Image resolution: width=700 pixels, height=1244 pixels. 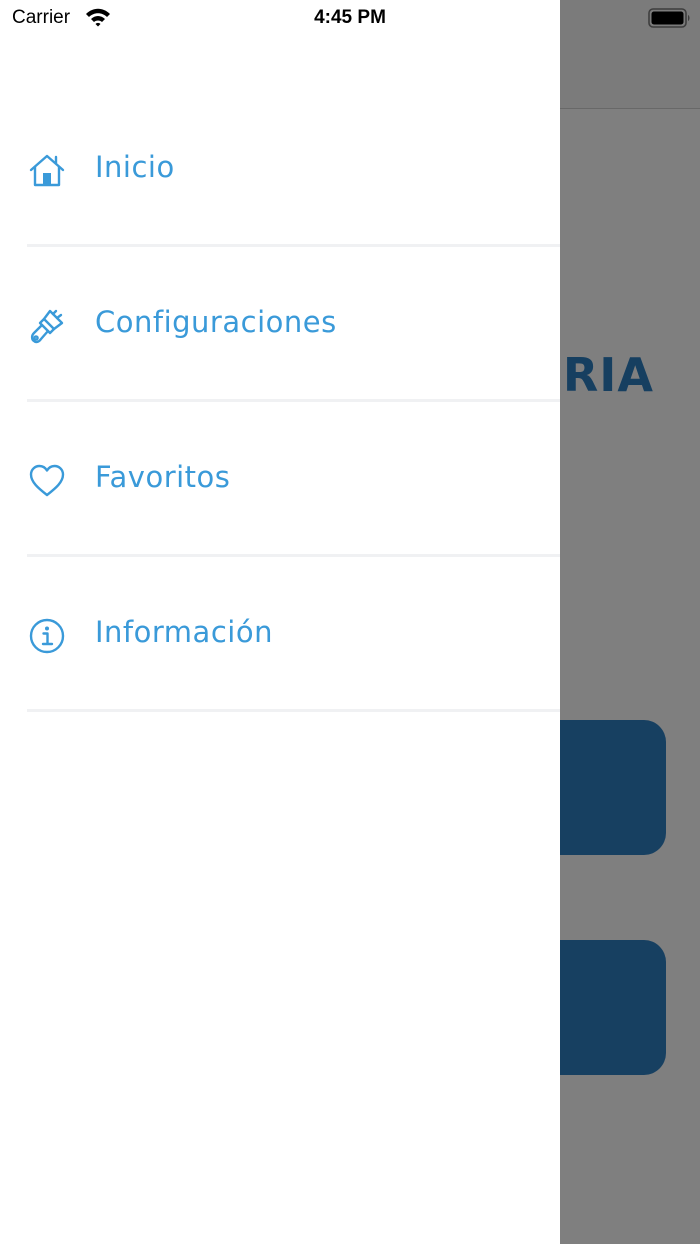 What do you see at coordinates (184, 632) in the screenshot?
I see `menu-item-label: Información` at bounding box center [184, 632].